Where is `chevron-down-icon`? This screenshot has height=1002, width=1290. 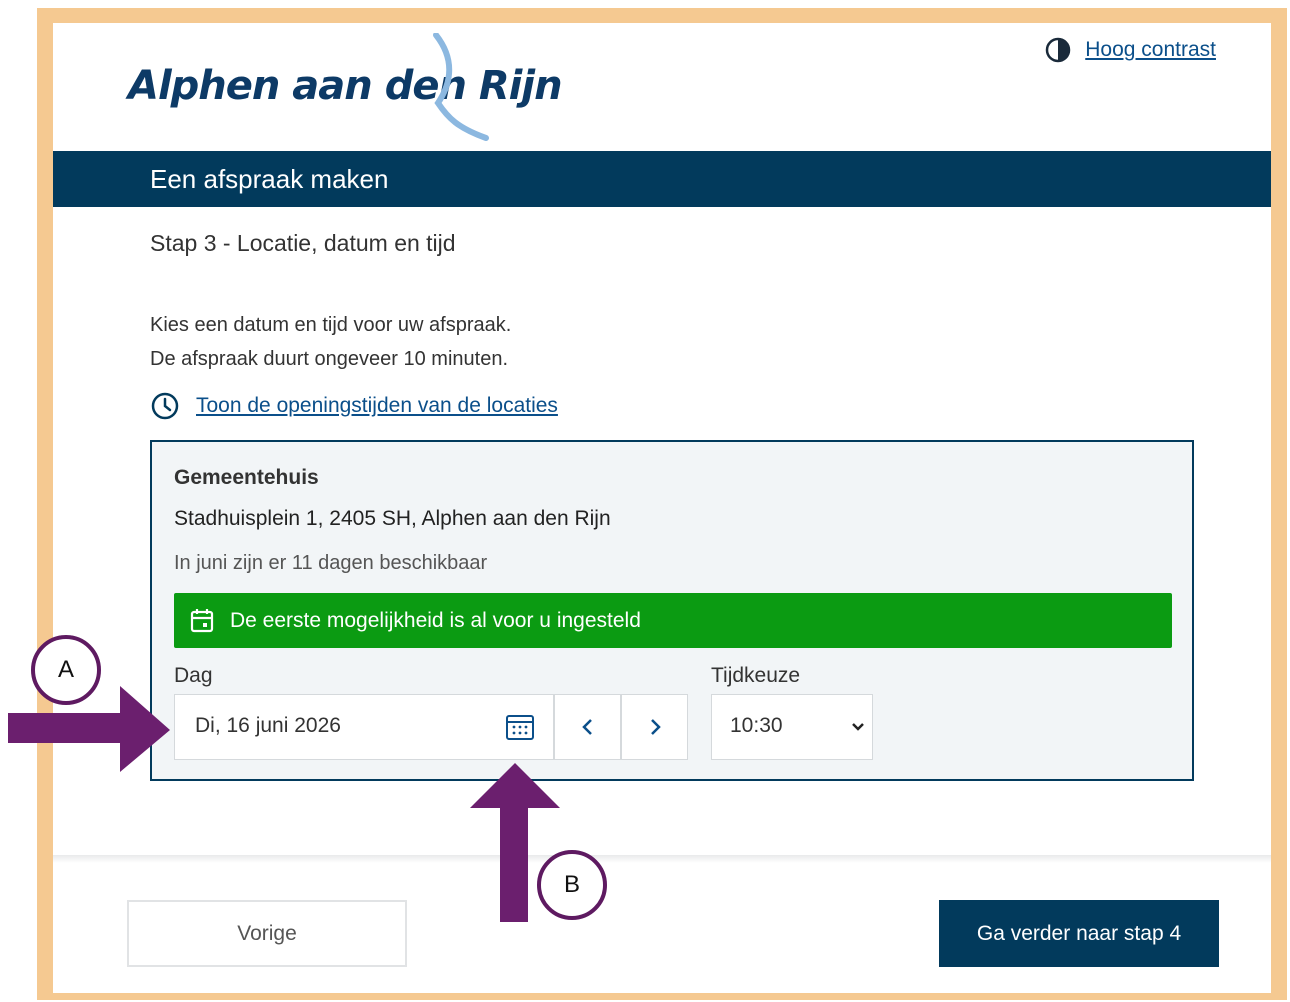 chevron-down-icon is located at coordinates (858, 727).